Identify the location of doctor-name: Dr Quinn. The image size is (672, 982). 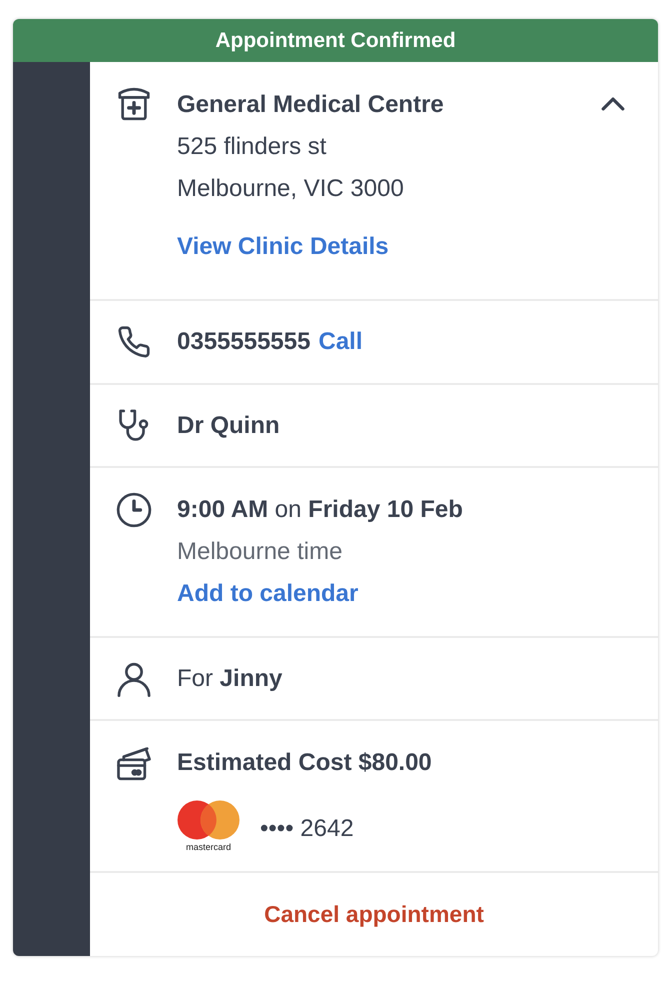
(228, 425).